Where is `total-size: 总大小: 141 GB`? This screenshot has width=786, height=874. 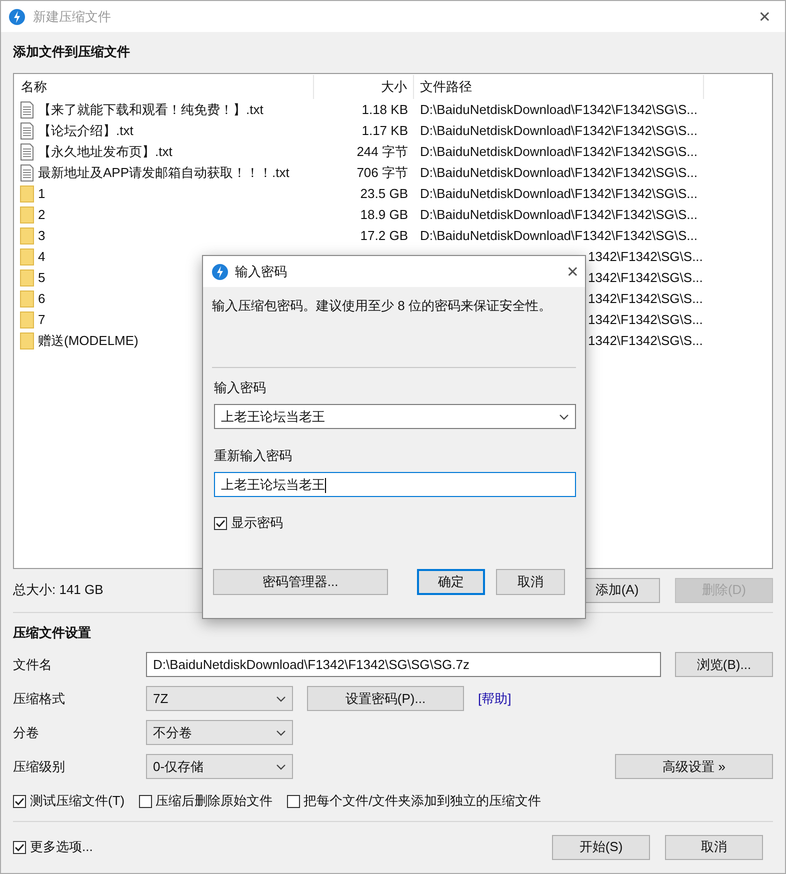
total-size: 总大小: 141 GB is located at coordinates (58, 589).